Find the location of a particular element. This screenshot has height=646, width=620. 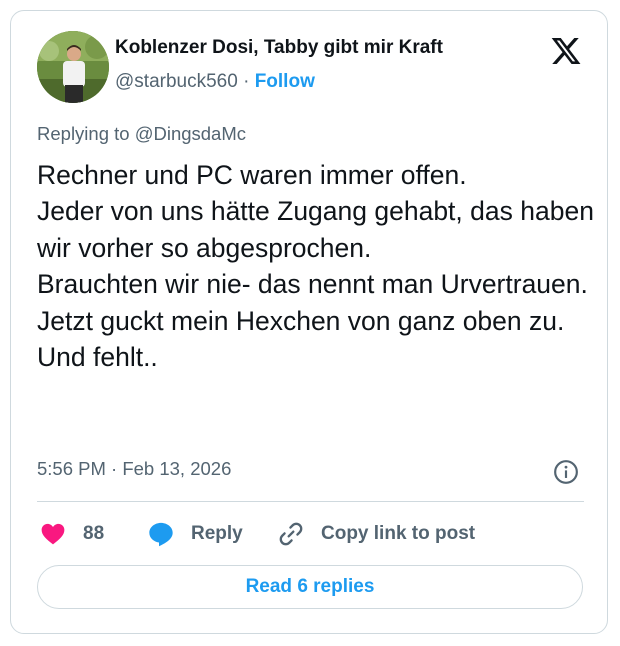

heart-icon is located at coordinates (53, 534).